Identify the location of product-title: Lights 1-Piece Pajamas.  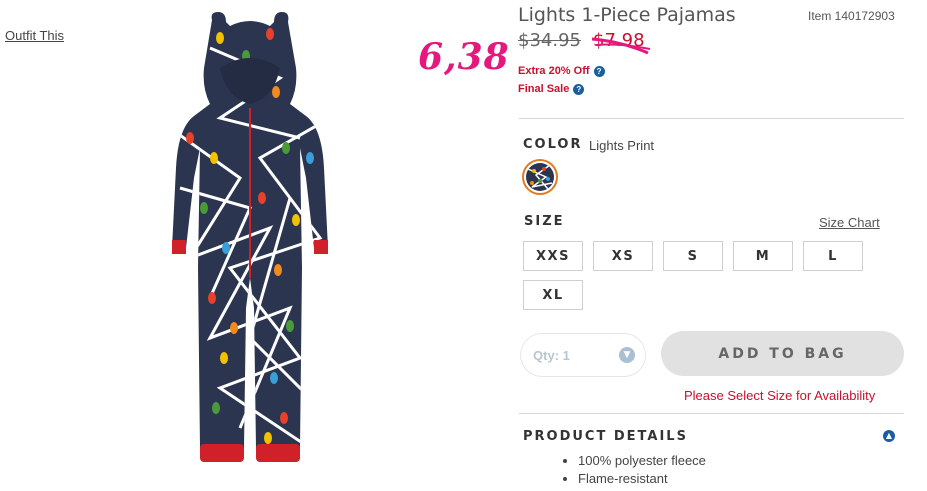
(627, 15).